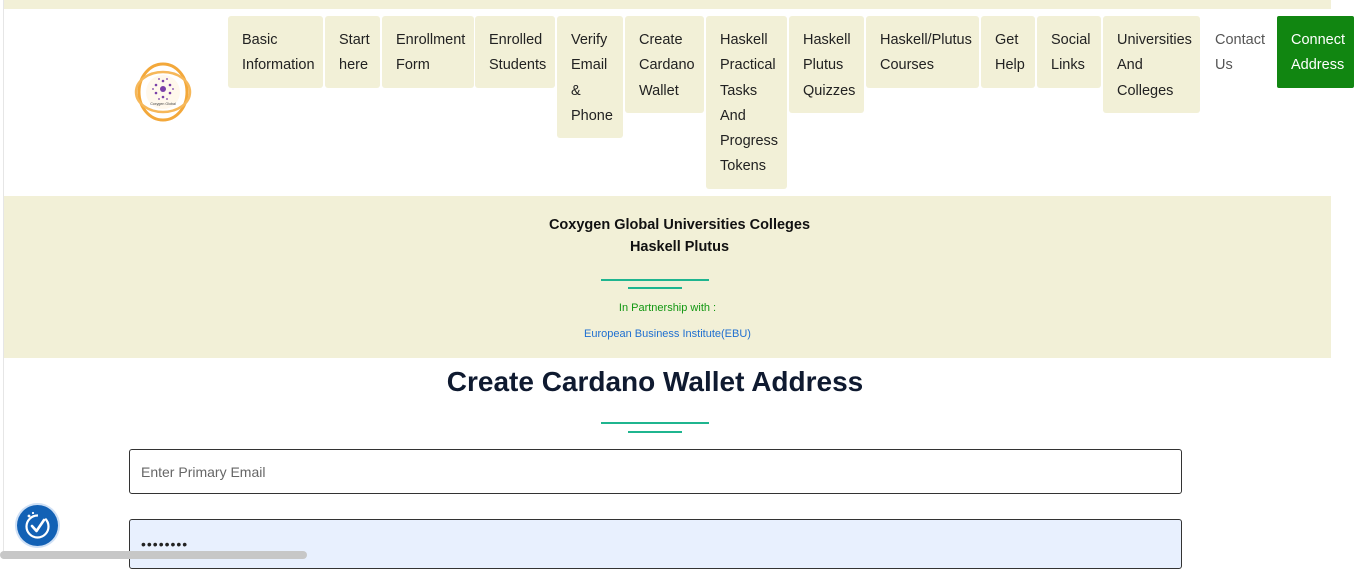 The width and height of the screenshot is (1359, 569). What do you see at coordinates (354, 65) in the screenshot?
I see `nav-item-label-line: here` at bounding box center [354, 65].